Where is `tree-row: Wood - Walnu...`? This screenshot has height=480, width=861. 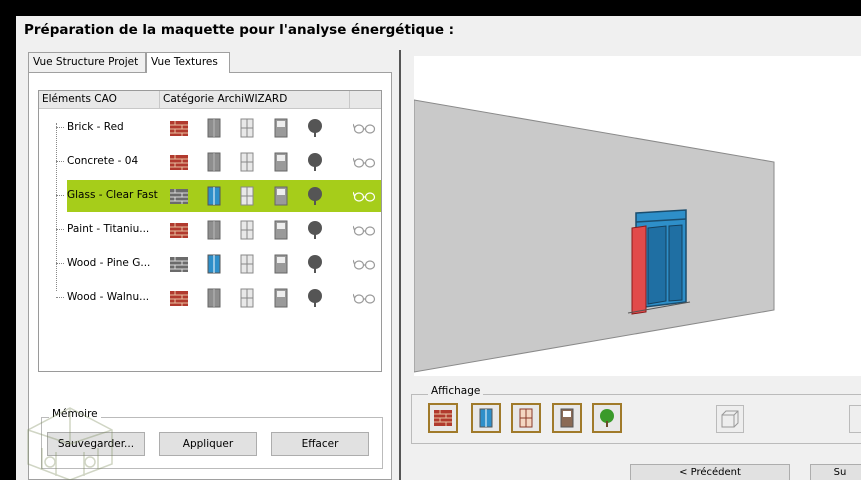
tree-row: Wood - Walnu... is located at coordinates (210, 298).